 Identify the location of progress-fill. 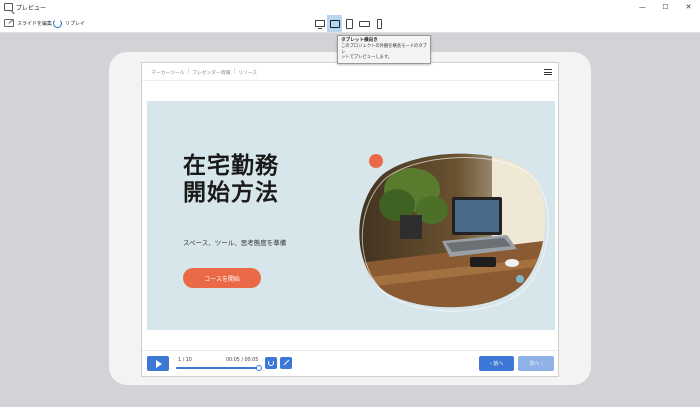
(218, 368).